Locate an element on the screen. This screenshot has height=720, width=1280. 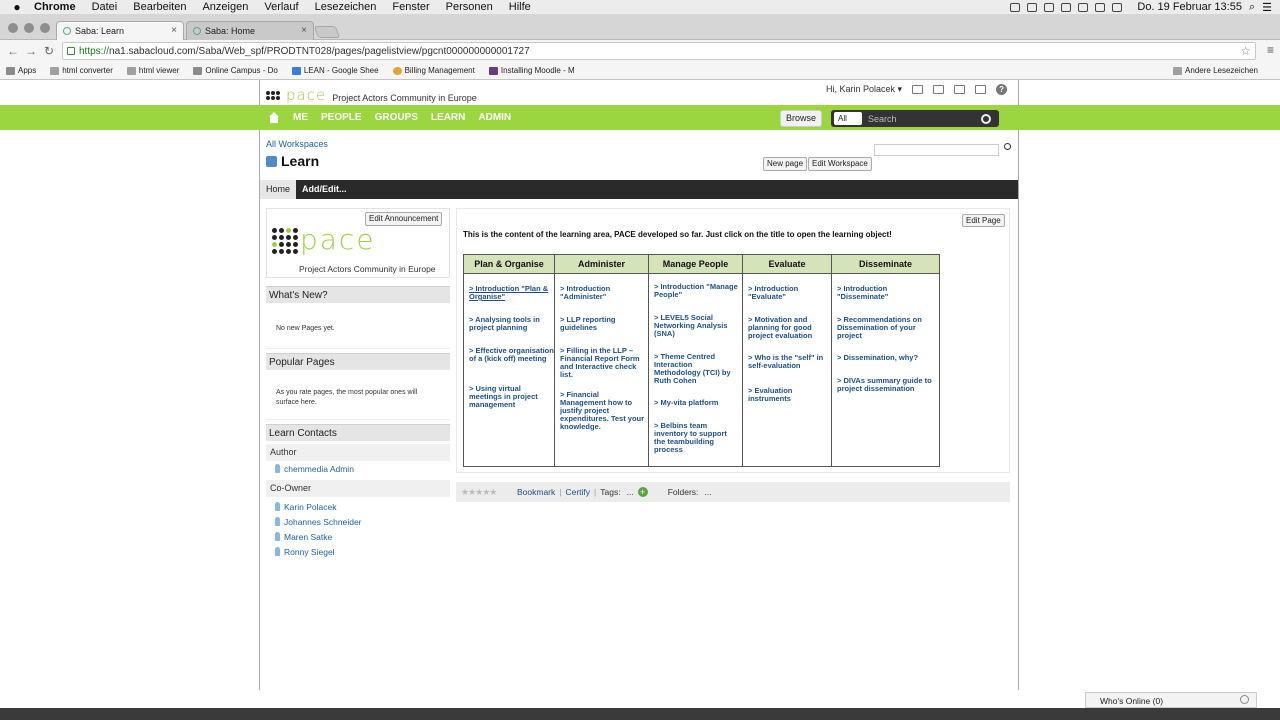
gear-icon is located at coordinates (1244, 699).